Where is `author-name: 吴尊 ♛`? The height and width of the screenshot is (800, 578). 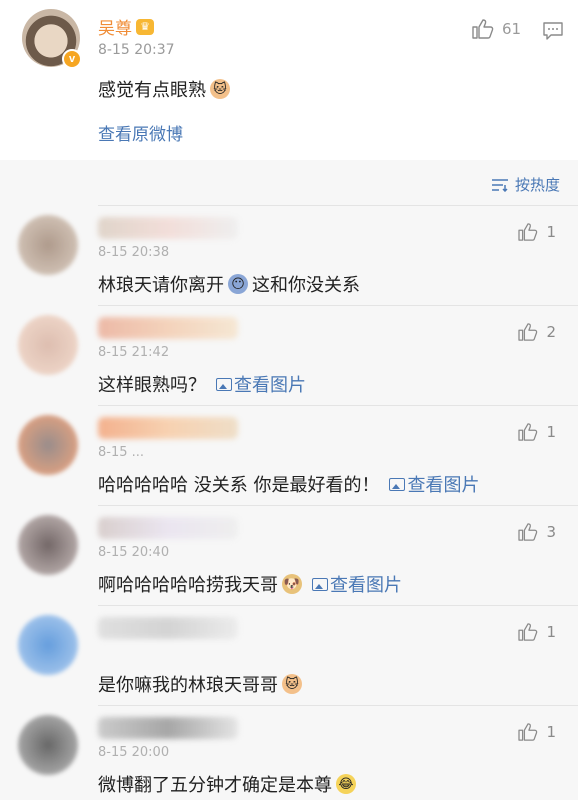 author-name: 吴尊 ♛ is located at coordinates (126, 26).